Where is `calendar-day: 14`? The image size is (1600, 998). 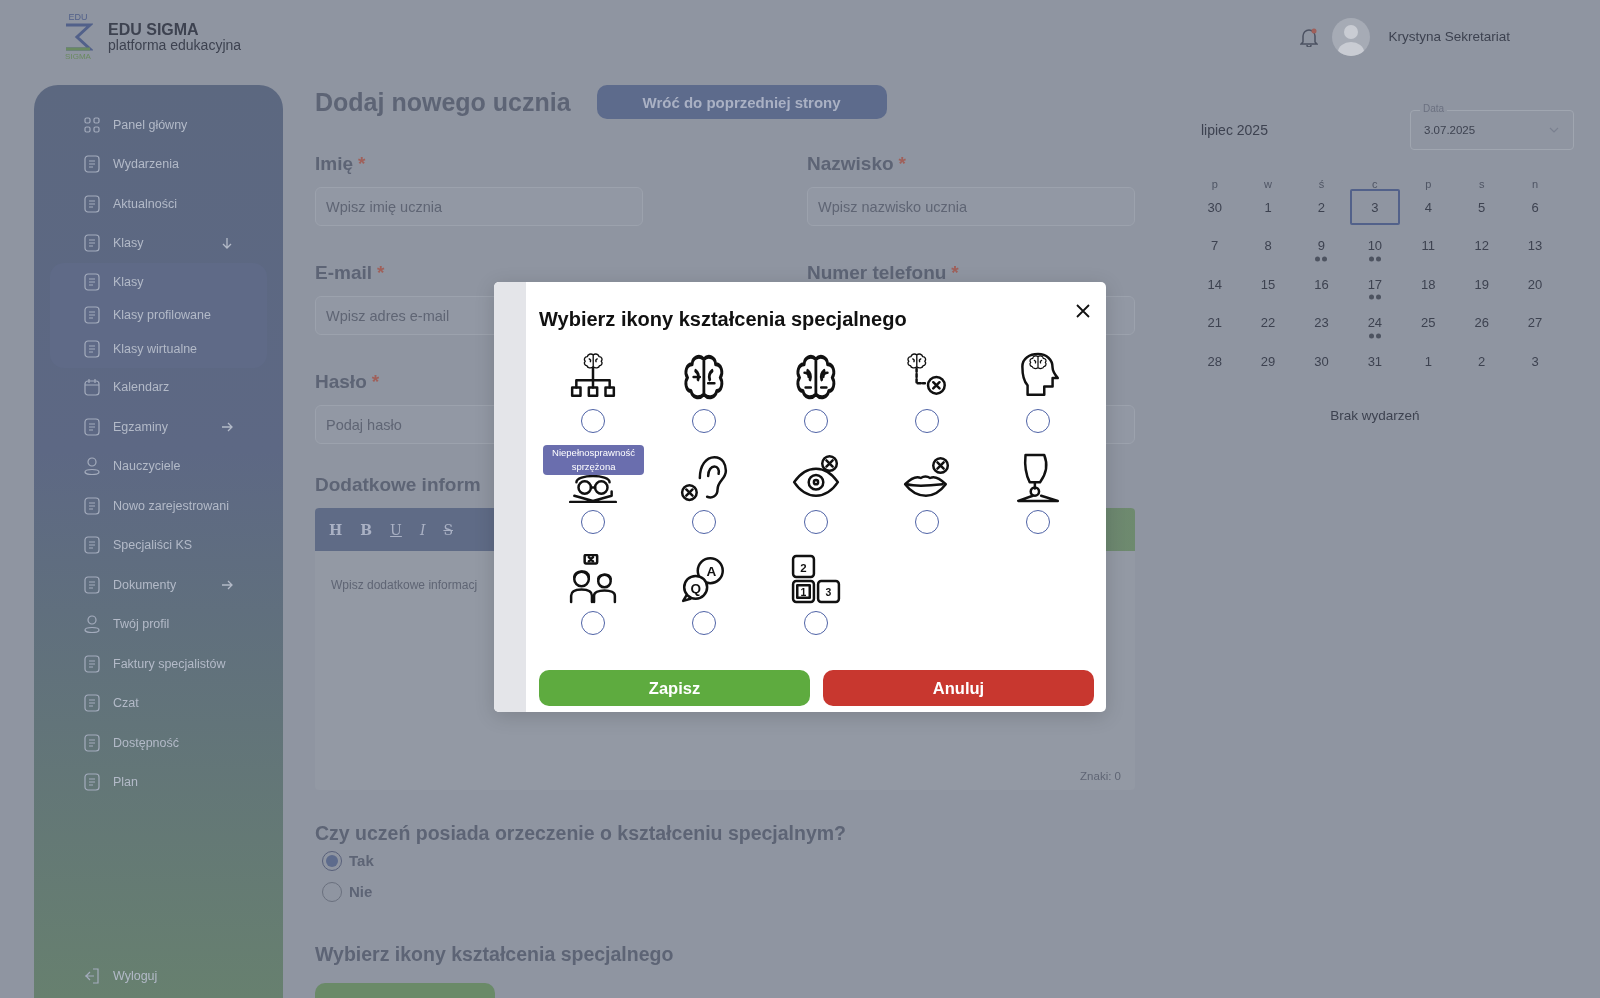 calendar-day: 14 is located at coordinates (1214, 284).